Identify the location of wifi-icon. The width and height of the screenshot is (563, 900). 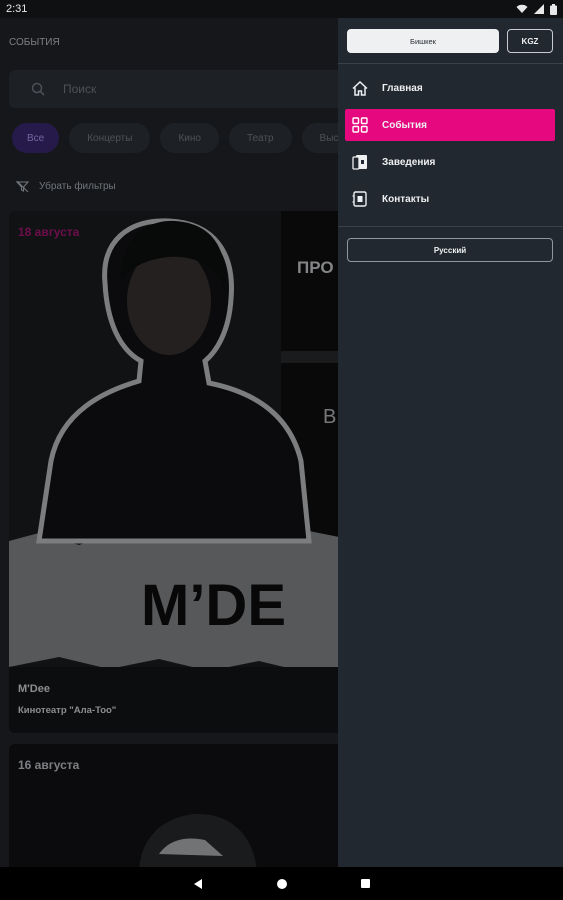
(522, 8).